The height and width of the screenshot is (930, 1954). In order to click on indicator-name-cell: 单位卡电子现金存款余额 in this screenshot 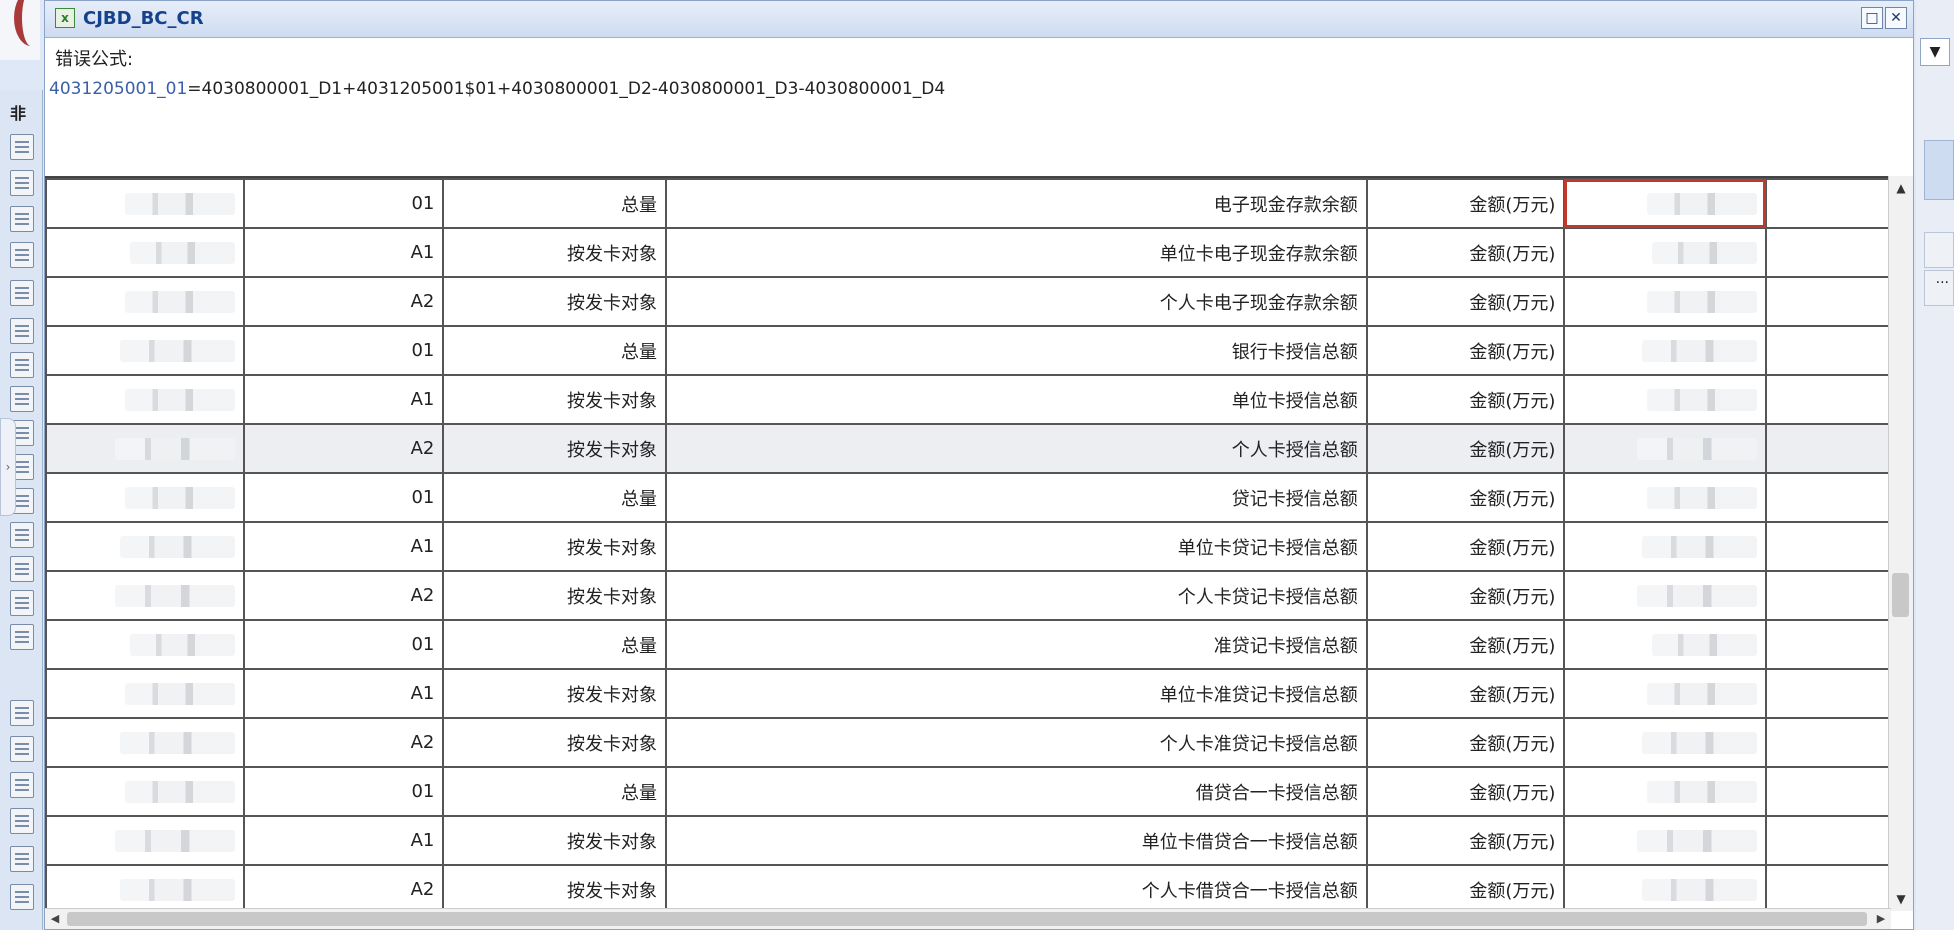, I will do `click(1016, 252)`.